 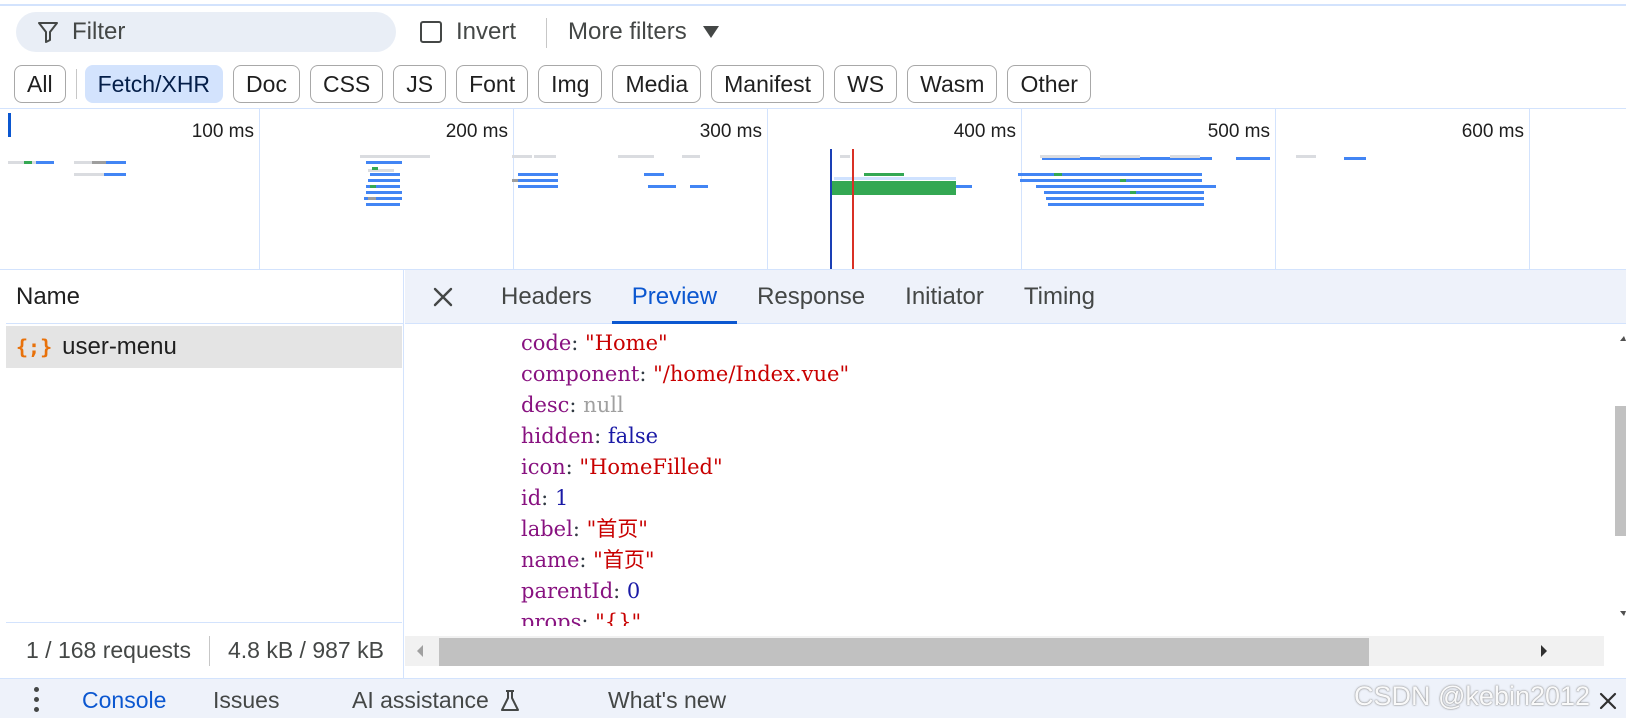 What do you see at coordinates (547, 529) in the screenshot?
I see `json-key: label` at bounding box center [547, 529].